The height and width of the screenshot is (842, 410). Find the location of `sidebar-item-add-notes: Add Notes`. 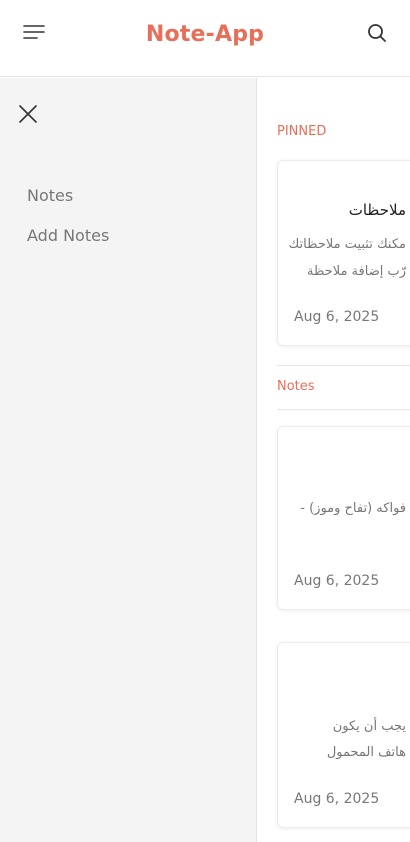

sidebar-item-add-notes: Add Notes is located at coordinates (68, 235).